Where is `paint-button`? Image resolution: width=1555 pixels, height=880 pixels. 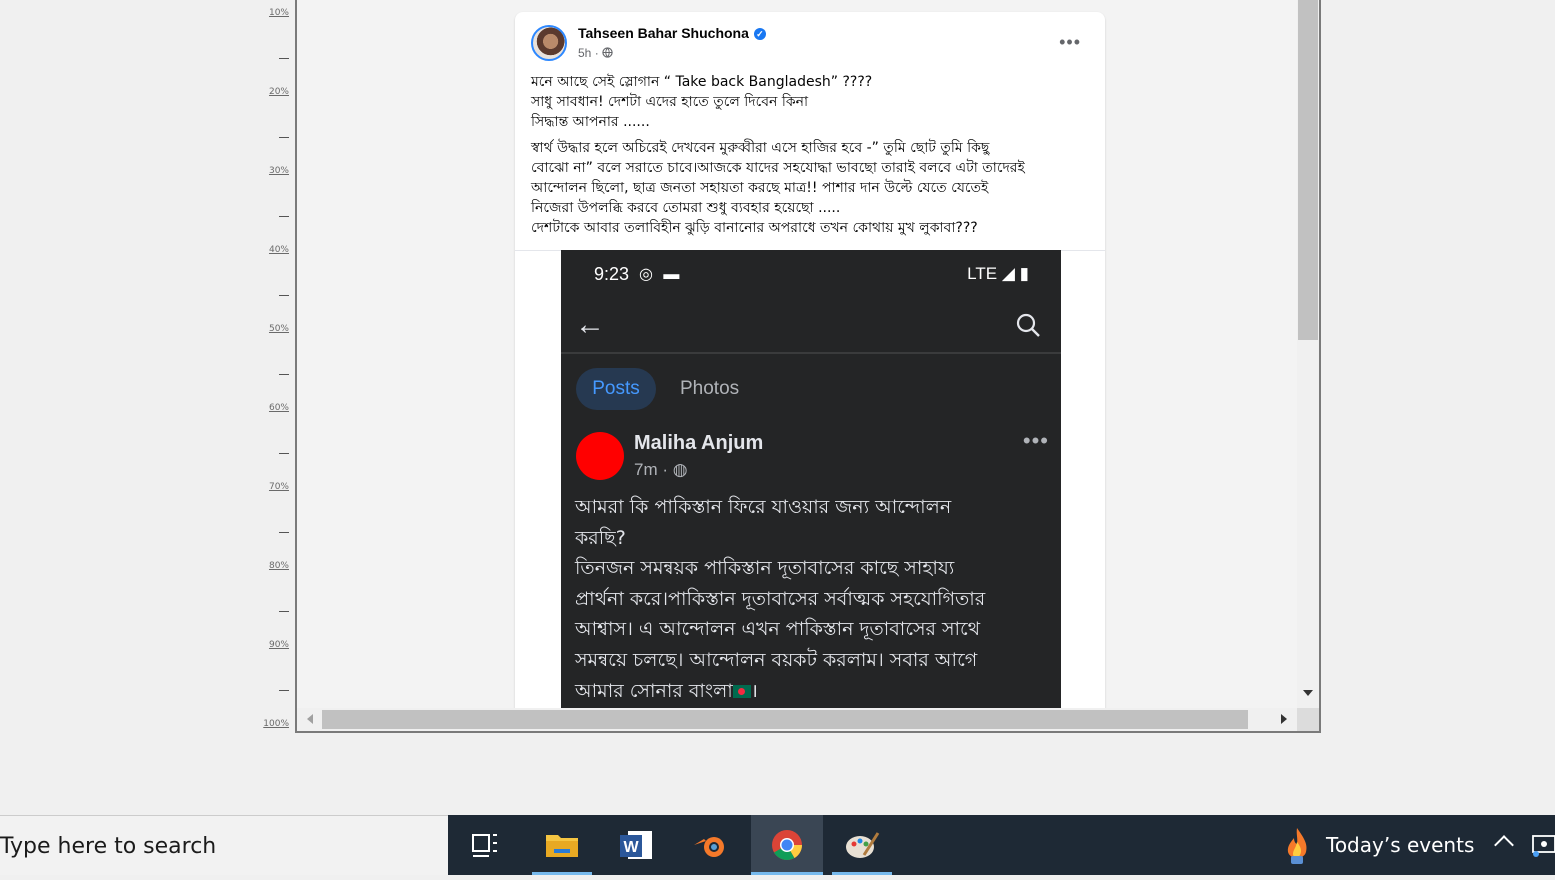 paint-button is located at coordinates (862, 845).